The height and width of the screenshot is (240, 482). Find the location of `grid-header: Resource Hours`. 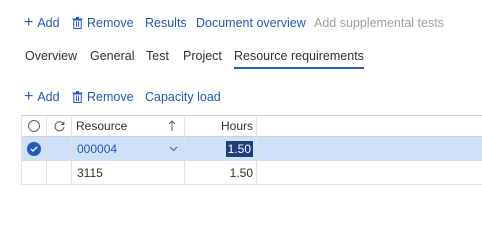

grid-header: Resource Hours is located at coordinates (251, 126).